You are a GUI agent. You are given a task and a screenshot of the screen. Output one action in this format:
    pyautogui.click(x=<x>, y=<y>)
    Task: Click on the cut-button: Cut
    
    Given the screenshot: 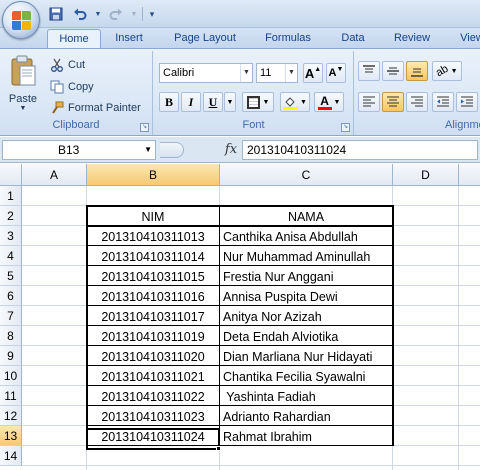 What is the action you would take?
    pyautogui.click(x=67, y=65)
    